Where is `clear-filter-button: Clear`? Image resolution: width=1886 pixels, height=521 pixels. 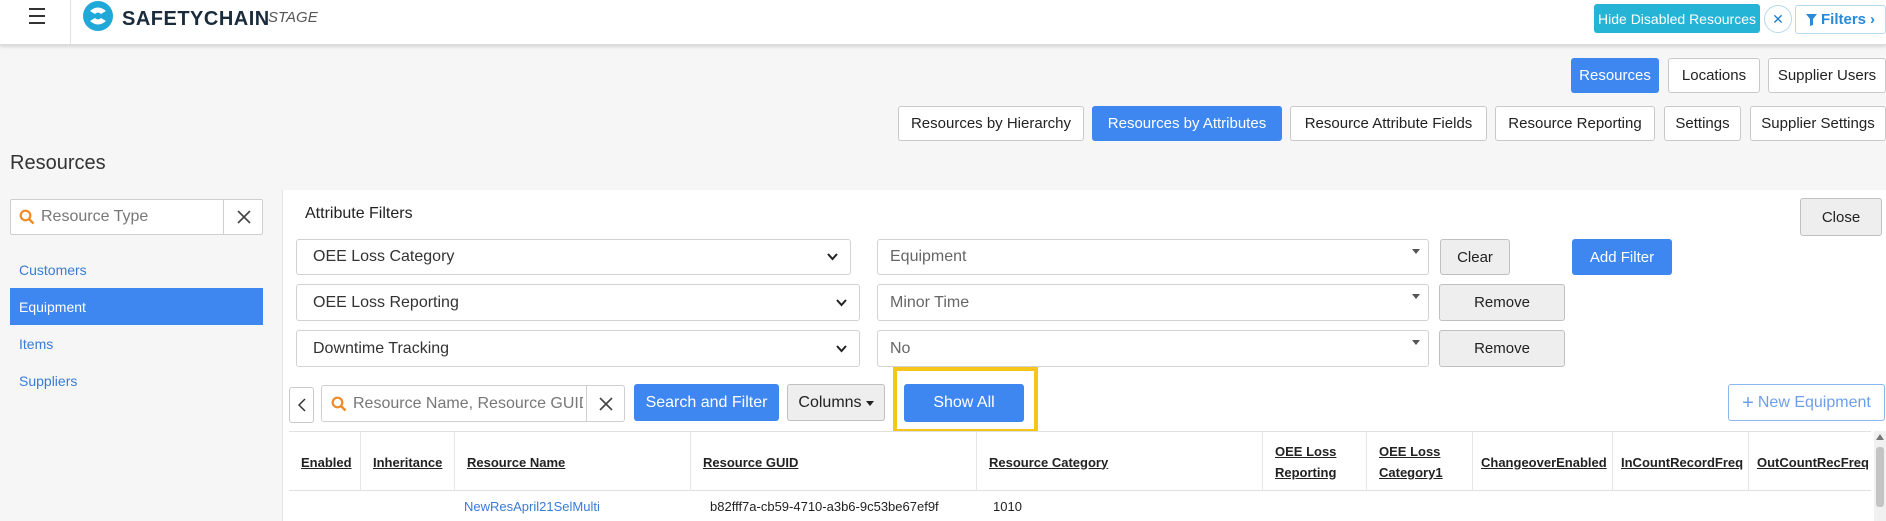
clear-filter-button: Clear is located at coordinates (1475, 257).